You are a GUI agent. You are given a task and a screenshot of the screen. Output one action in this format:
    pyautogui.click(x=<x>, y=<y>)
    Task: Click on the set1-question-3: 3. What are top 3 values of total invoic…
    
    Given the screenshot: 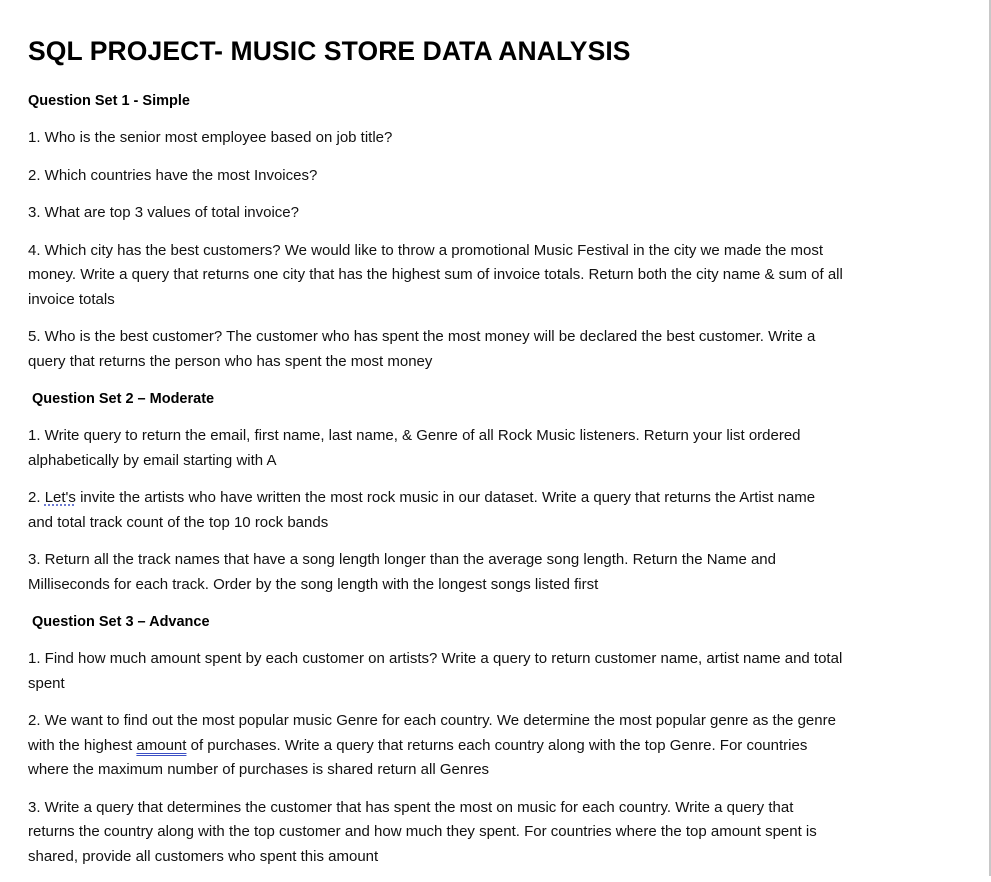 What is the action you would take?
    pyautogui.click(x=498, y=213)
    